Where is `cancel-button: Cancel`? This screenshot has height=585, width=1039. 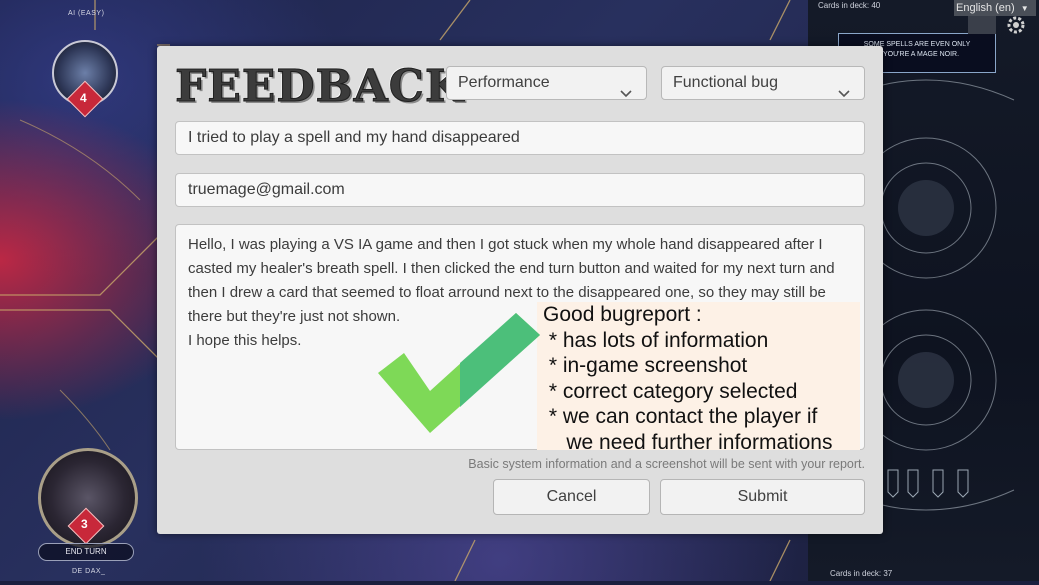
cancel-button: Cancel is located at coordinates (571, 497).